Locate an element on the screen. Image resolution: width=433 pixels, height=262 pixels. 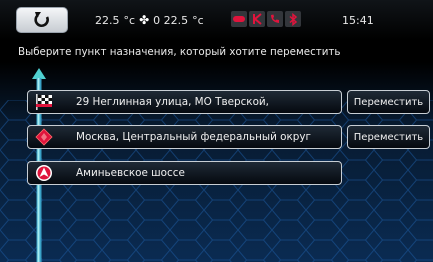
destination-label: Аминьевское шоссе is located at coordinates (130, 173).